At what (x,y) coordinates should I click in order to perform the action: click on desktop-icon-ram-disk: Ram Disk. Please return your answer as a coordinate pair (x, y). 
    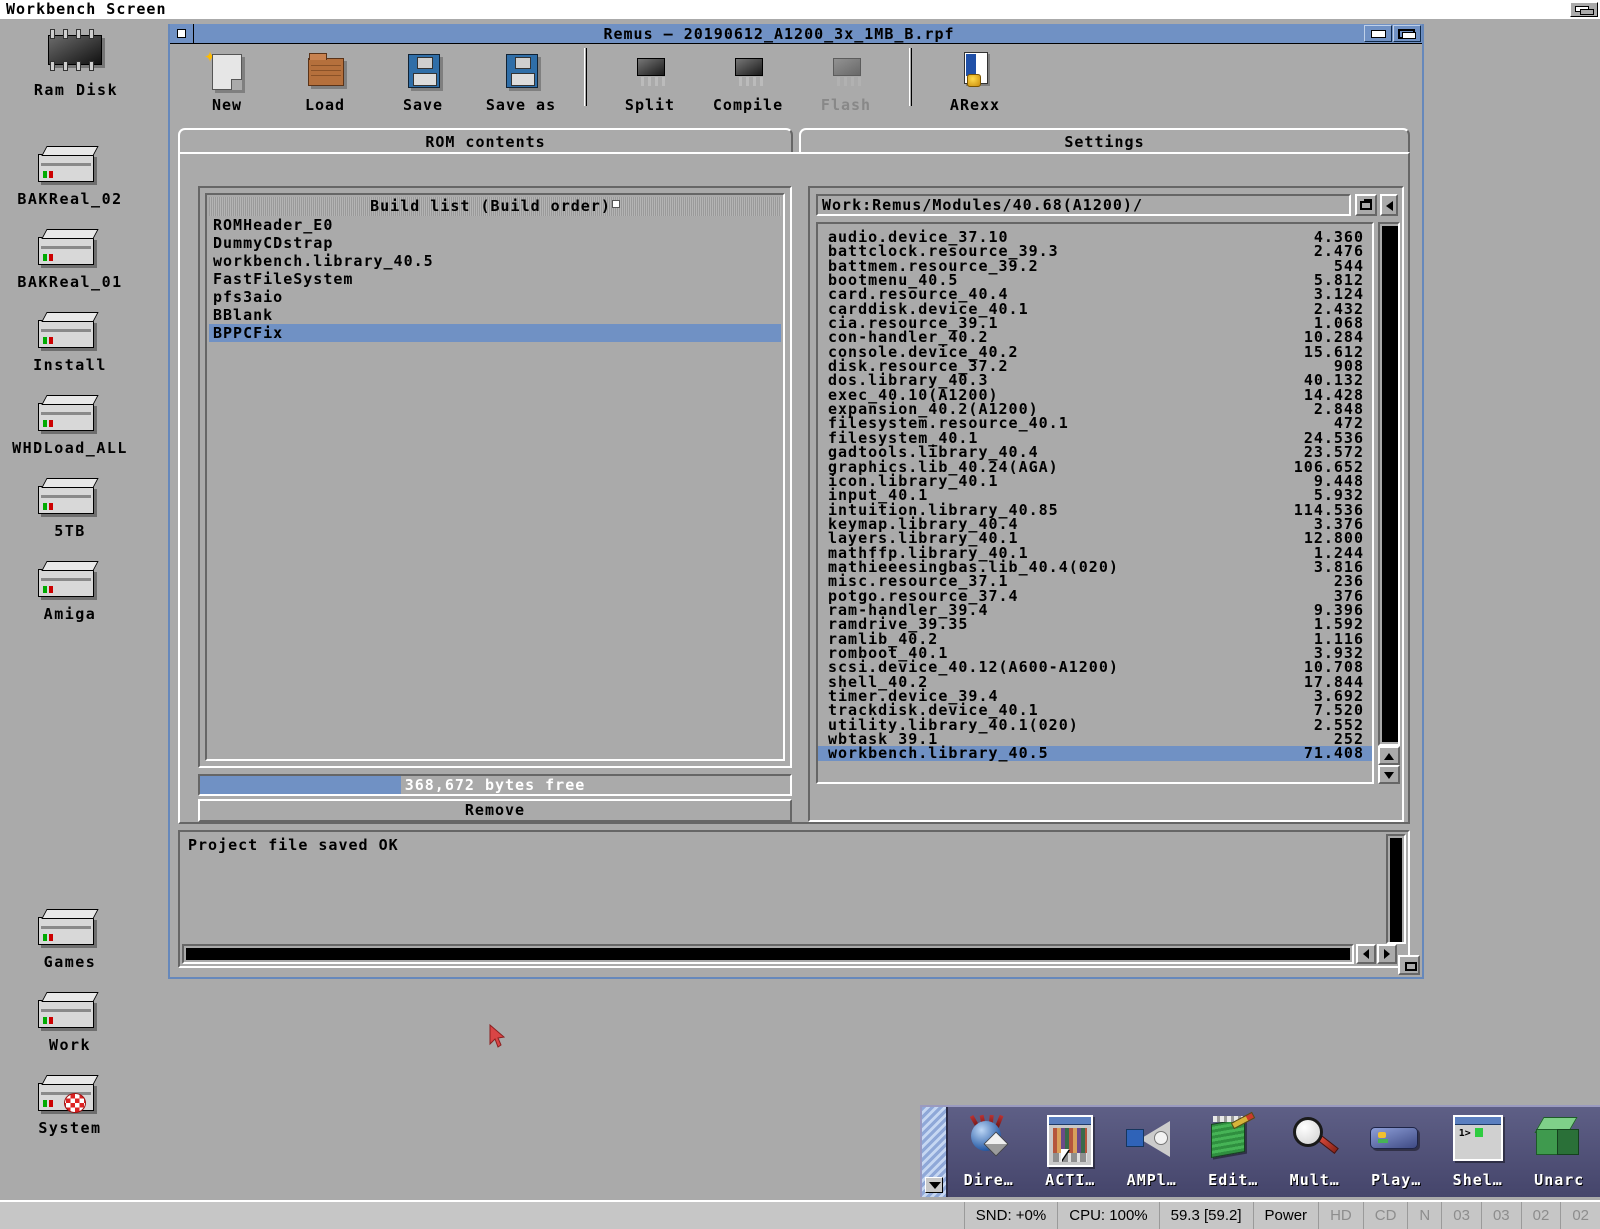
    Looking at the image, I should click on (76, 64).